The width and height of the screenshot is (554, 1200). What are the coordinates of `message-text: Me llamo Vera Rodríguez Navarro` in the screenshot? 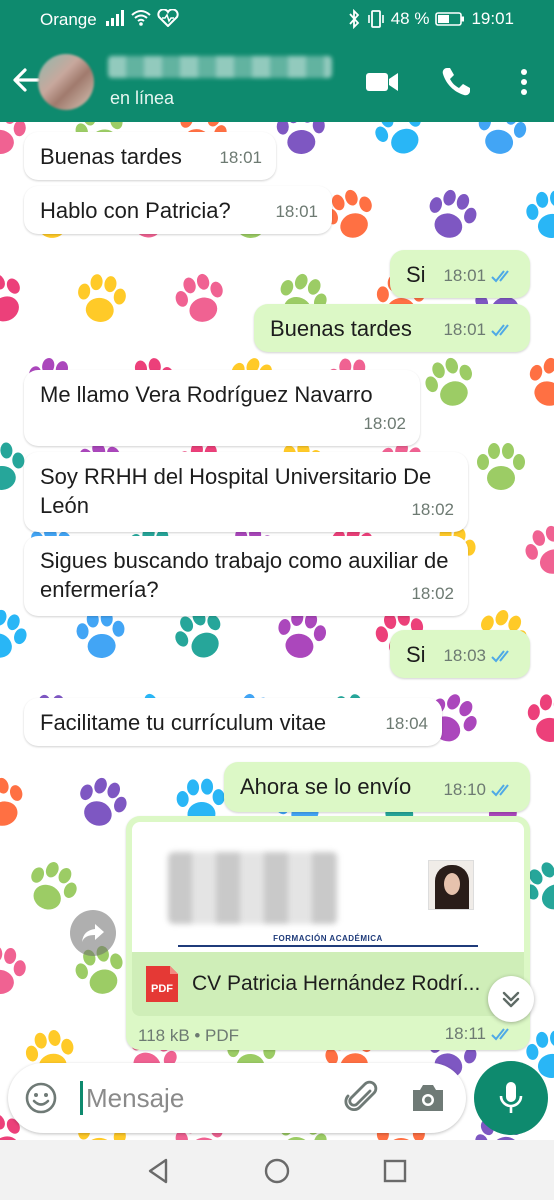 It's located at (206, 394).